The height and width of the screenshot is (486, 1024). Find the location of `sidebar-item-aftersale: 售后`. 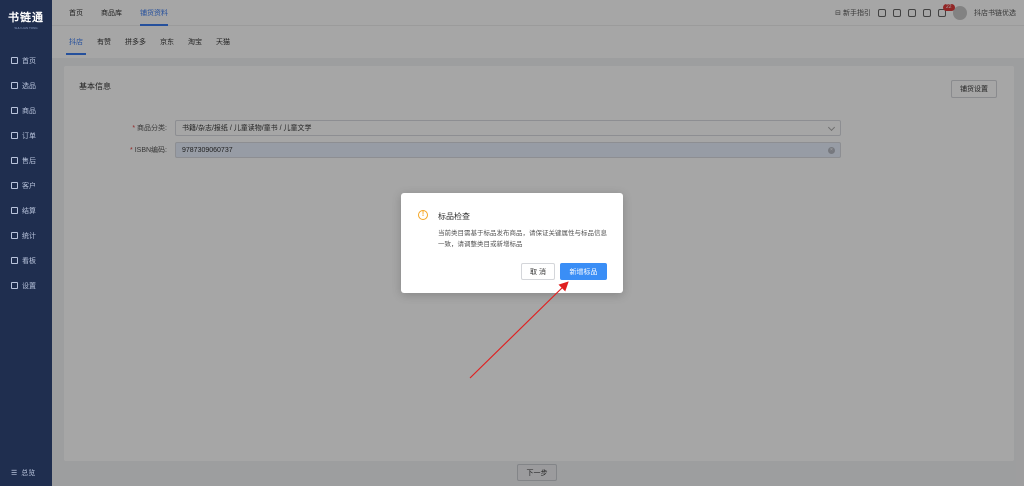

sidebar-item-aftersale: 售后 is located at coordinates (26, 160).